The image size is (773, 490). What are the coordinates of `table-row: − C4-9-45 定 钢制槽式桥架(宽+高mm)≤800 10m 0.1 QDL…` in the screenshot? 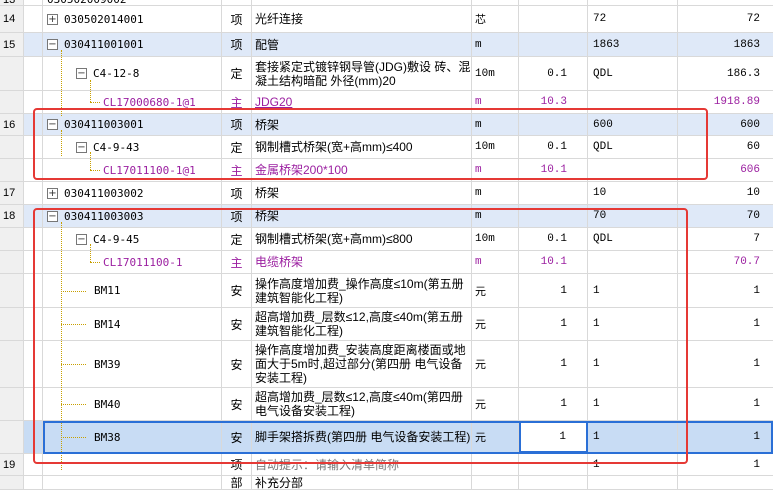 It's located at (386, 239).